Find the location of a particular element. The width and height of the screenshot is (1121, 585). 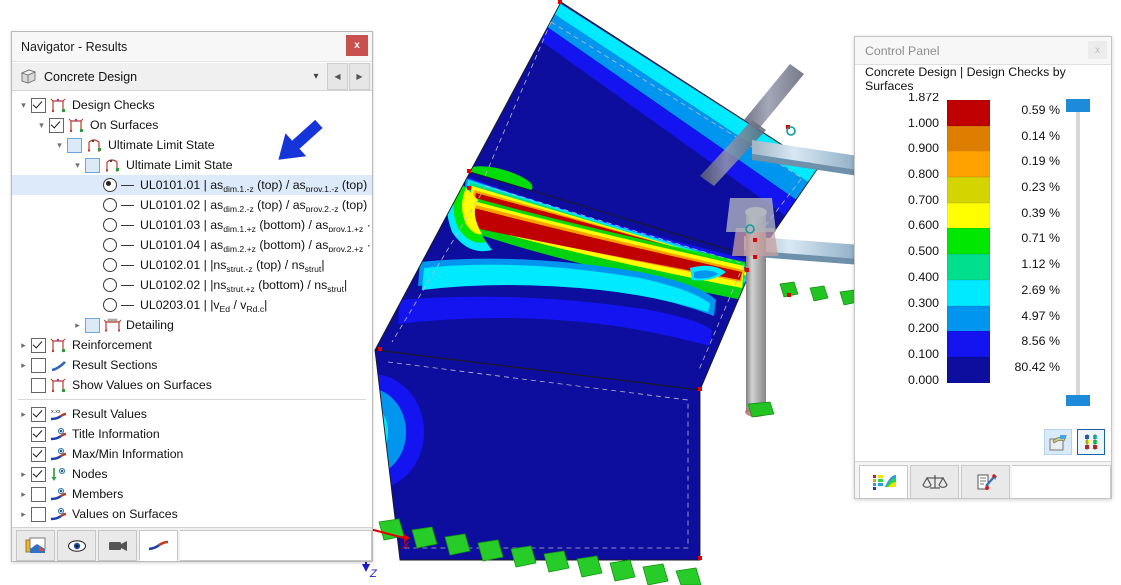

checkbox-result-values is located at coordinates (38, 414).